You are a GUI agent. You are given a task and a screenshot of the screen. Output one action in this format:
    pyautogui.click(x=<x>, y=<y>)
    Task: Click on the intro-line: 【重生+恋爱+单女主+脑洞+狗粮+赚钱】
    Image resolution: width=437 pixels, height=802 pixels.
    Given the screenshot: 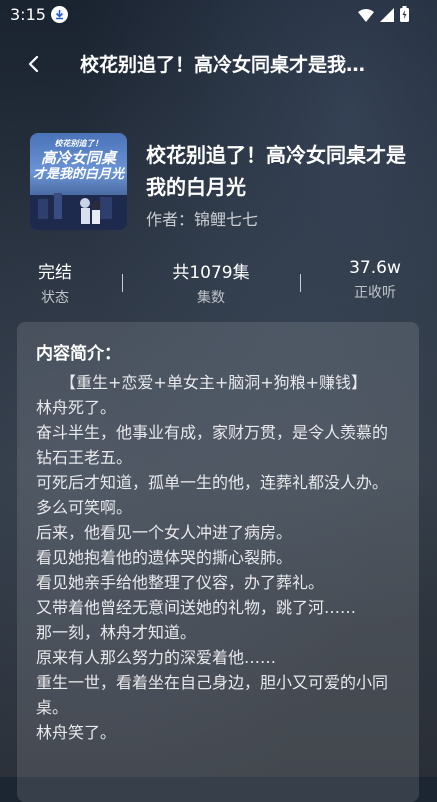 What is the action you would take?
    pyautogui.click(x=202, y=382)
    